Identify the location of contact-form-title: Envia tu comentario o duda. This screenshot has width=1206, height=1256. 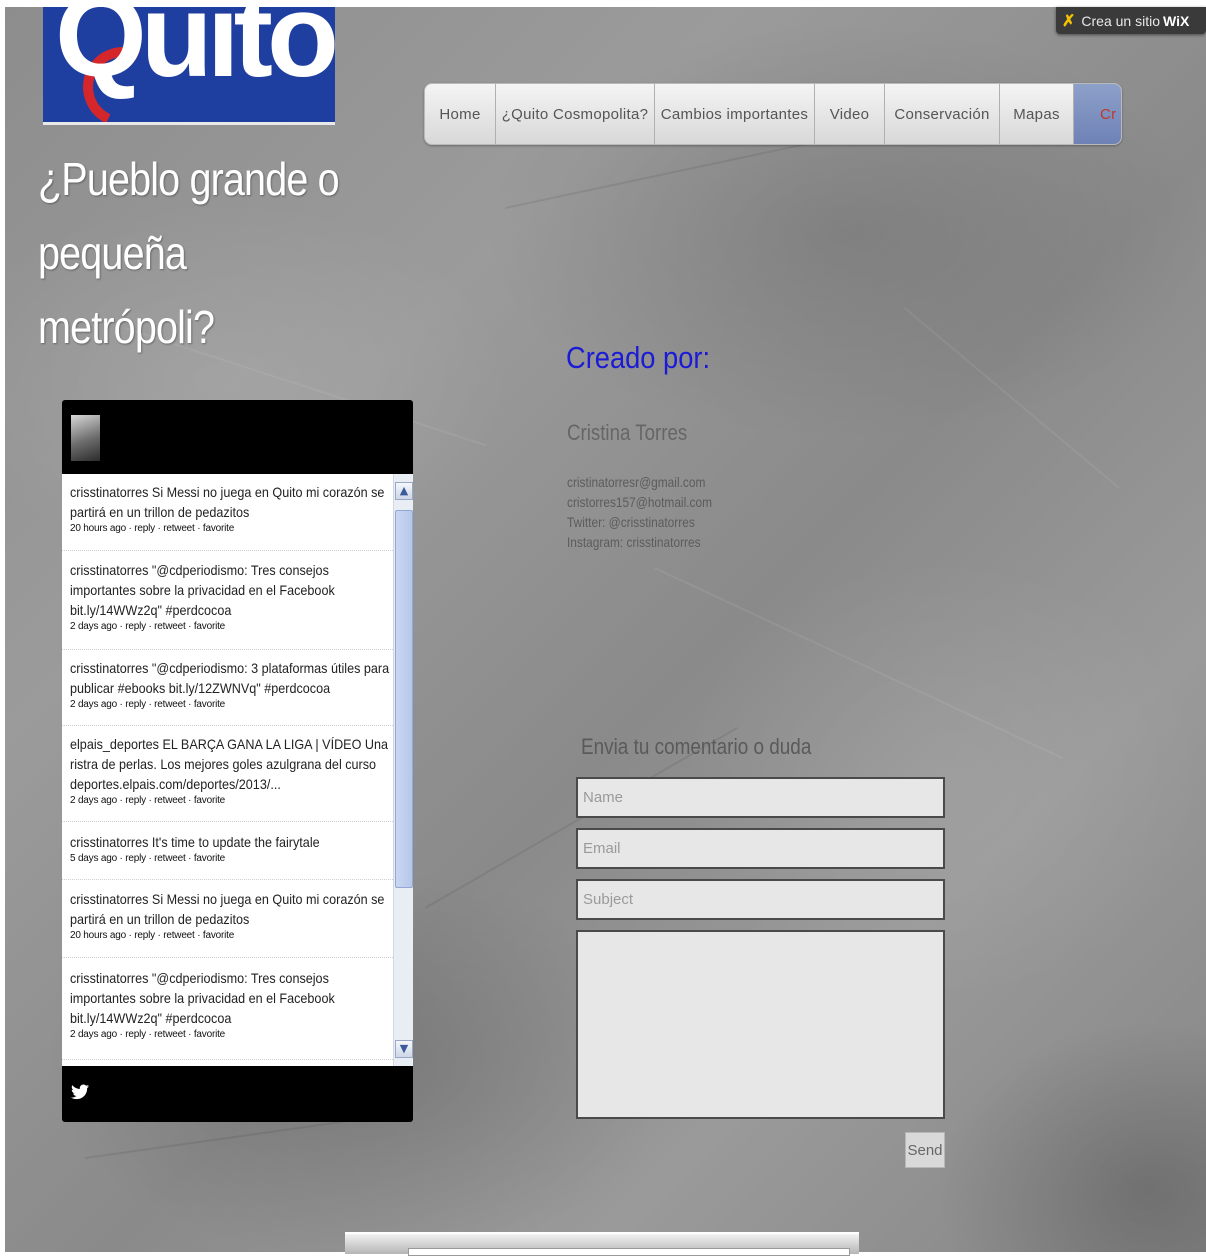
(696, 746).